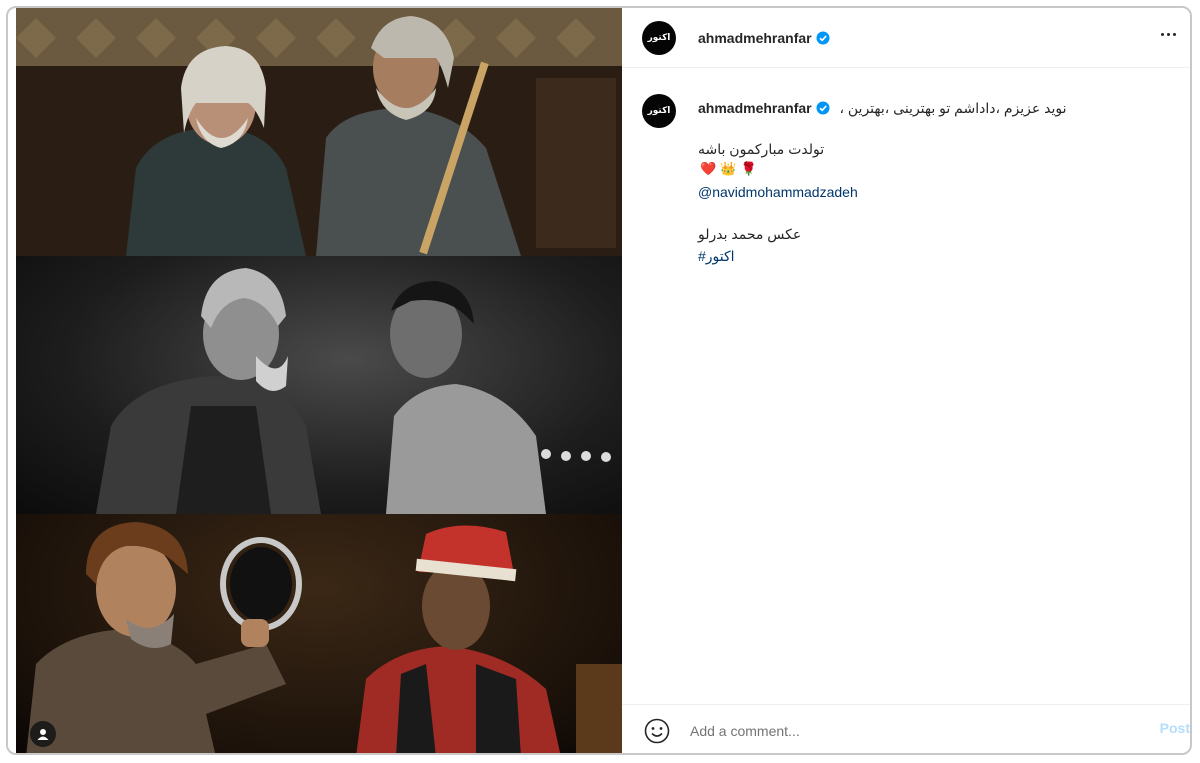 The width and height of the screenshot is (1200, 763). What do you see at coordinates (953, 108) in the screenshot?
I see `caption-text-line1: نوید عزیزم ،داداشم تو بهترینی ،بهترین ،` at bounding box center [953, 108].